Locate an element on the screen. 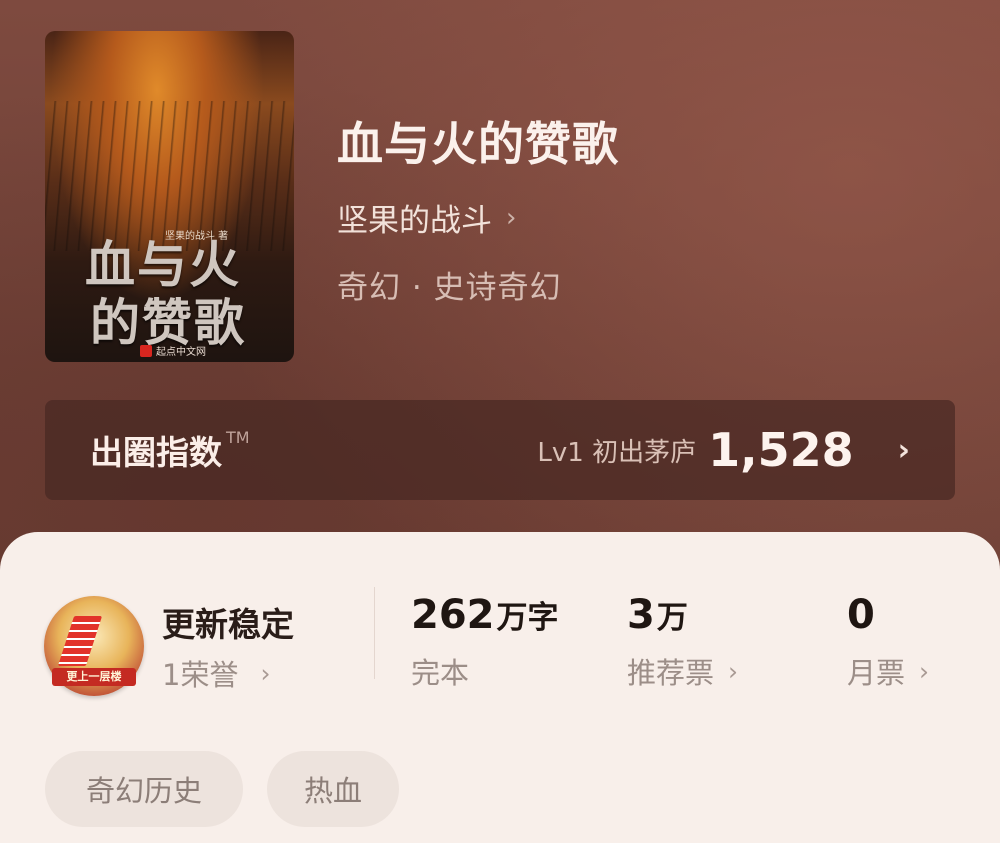 The height and width of the screenshot is (843, 1000). popularity-index-bar: 出圈指数 TM Lv1 初出茅庐 1,528 › is located at coordinates (500, 450).